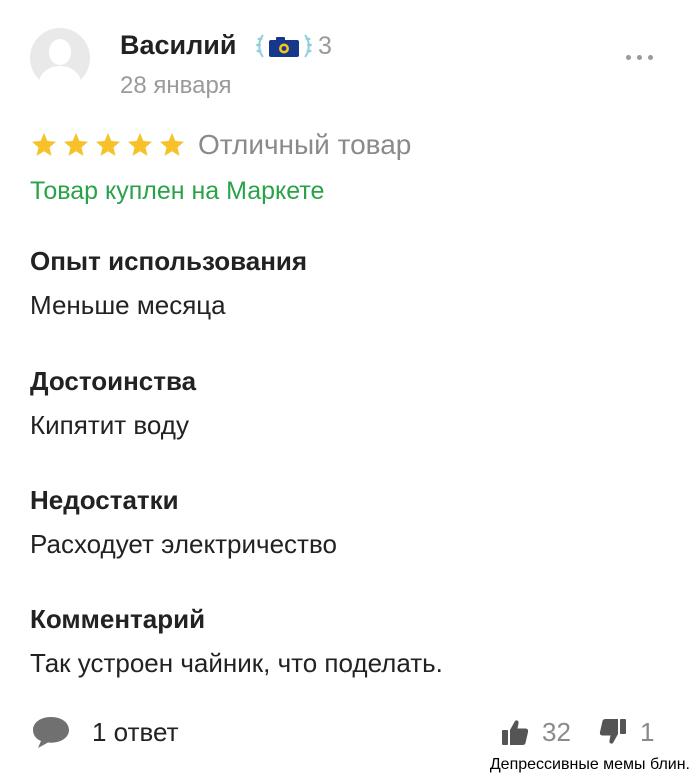 The height and width of the screenshot is (777, 700). I want to click on dislike-button: 1, so click(626, 732).